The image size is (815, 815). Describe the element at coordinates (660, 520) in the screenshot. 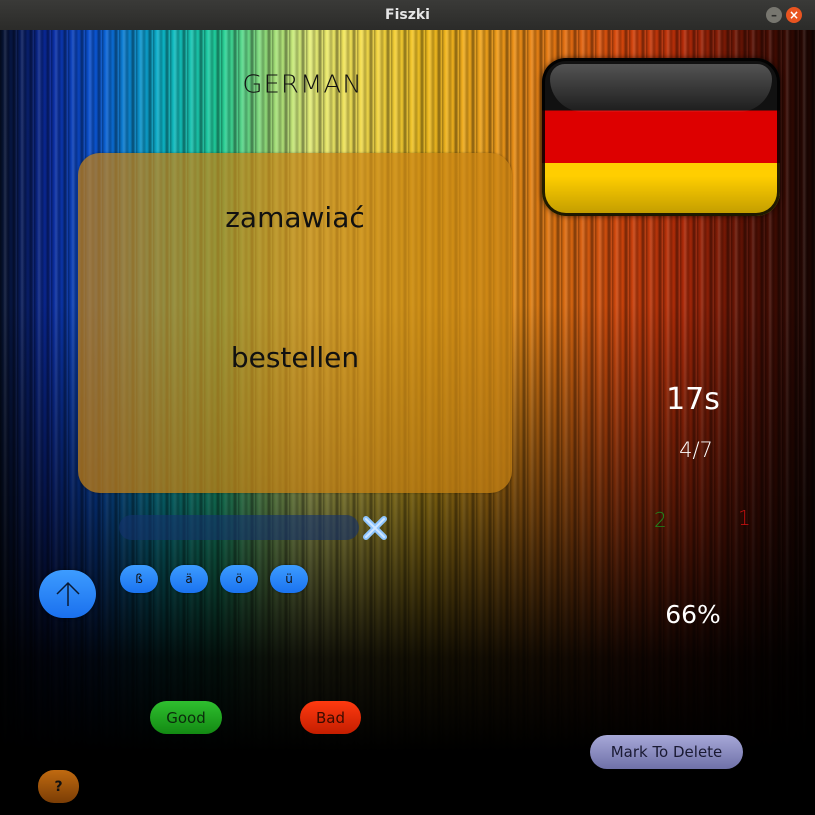

I see `good-count: 2` at that location.